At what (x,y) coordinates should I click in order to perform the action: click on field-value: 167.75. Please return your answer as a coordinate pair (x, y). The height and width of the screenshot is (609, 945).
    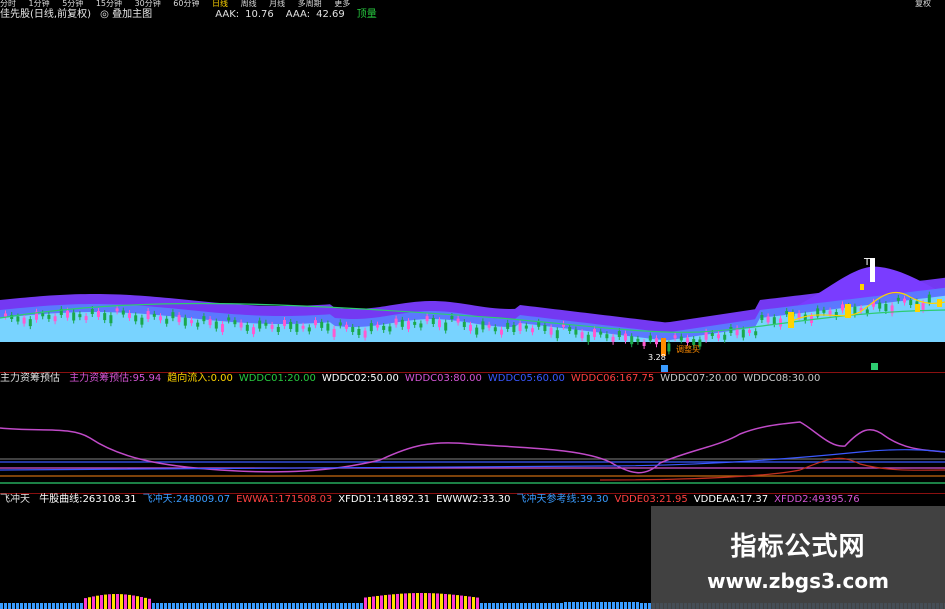
    Looking at the image, I should click on (637, 378).